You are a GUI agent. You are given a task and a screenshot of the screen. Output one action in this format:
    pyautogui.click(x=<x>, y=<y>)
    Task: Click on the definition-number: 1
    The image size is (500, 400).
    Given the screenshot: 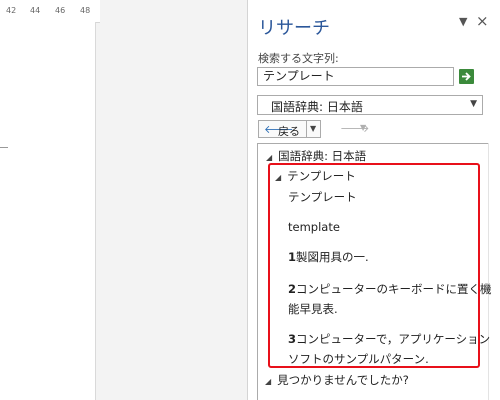 What is the action you would take?
    pyautogui.click(x=292, y=257)
    